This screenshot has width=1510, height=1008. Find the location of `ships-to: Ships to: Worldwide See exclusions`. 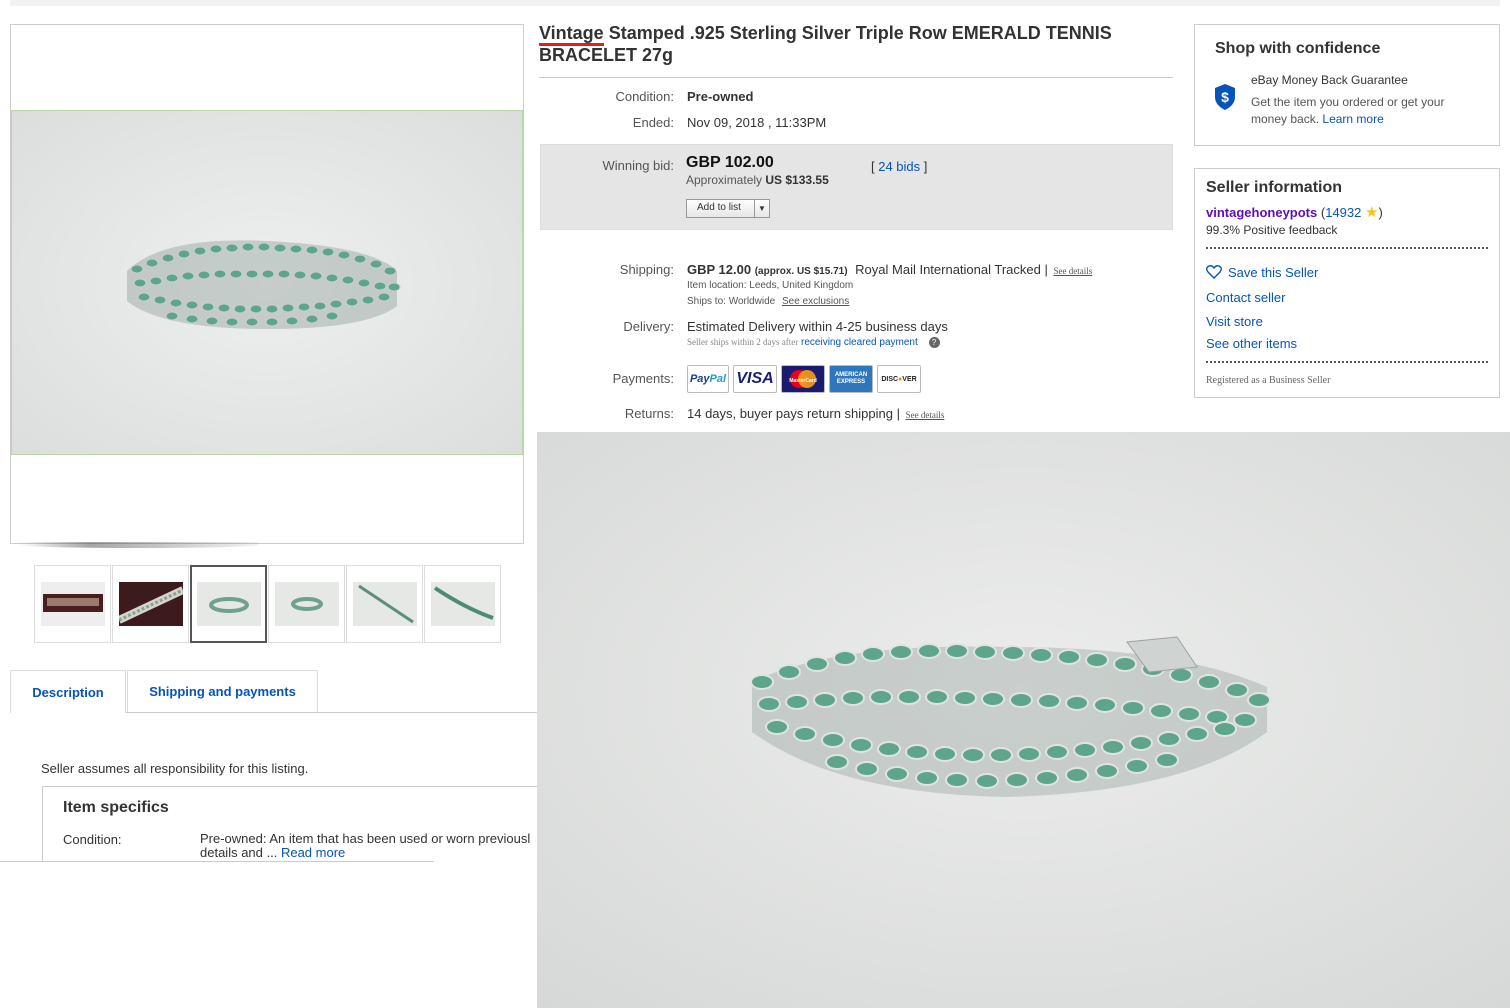

ships-to: Ships to: Worldwide See exclusions is located at coordinates (768, 301).